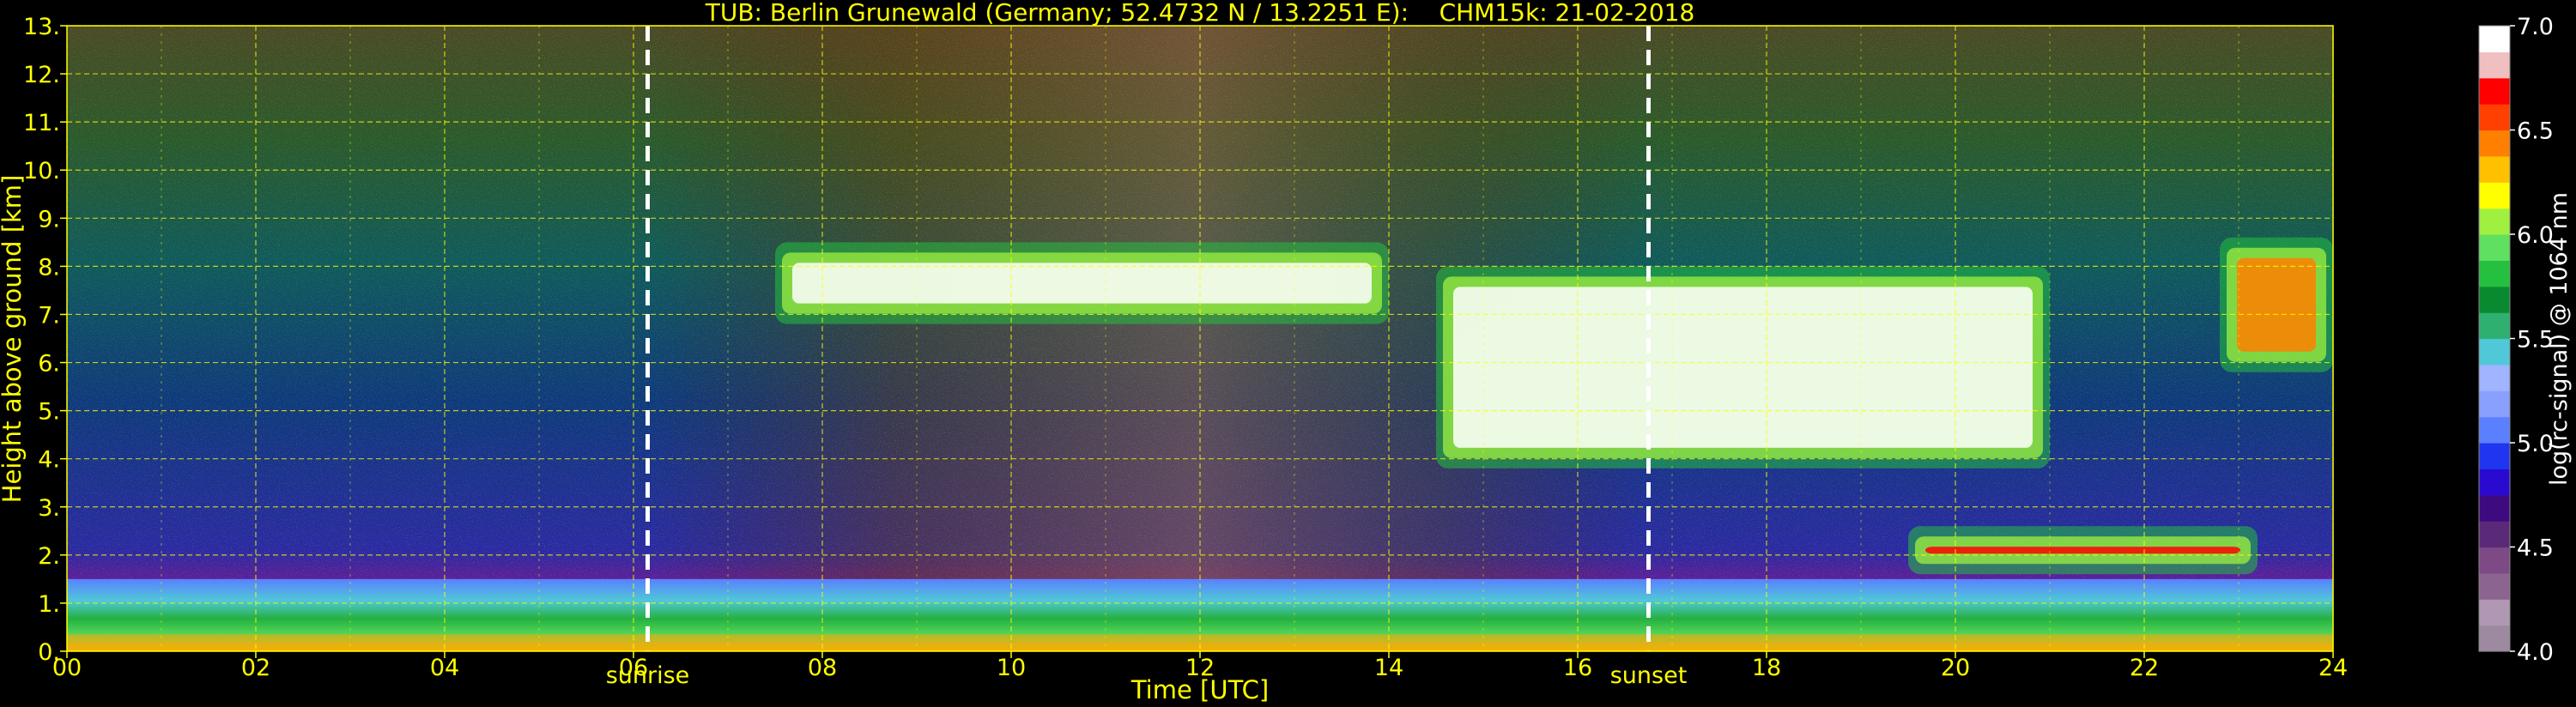 The width and height of the screenshot is (2576, 707). Describe the element at coordinates (2535, 27) in the screenshot. I see `colorbar-tick-label: 7.0` at that location.